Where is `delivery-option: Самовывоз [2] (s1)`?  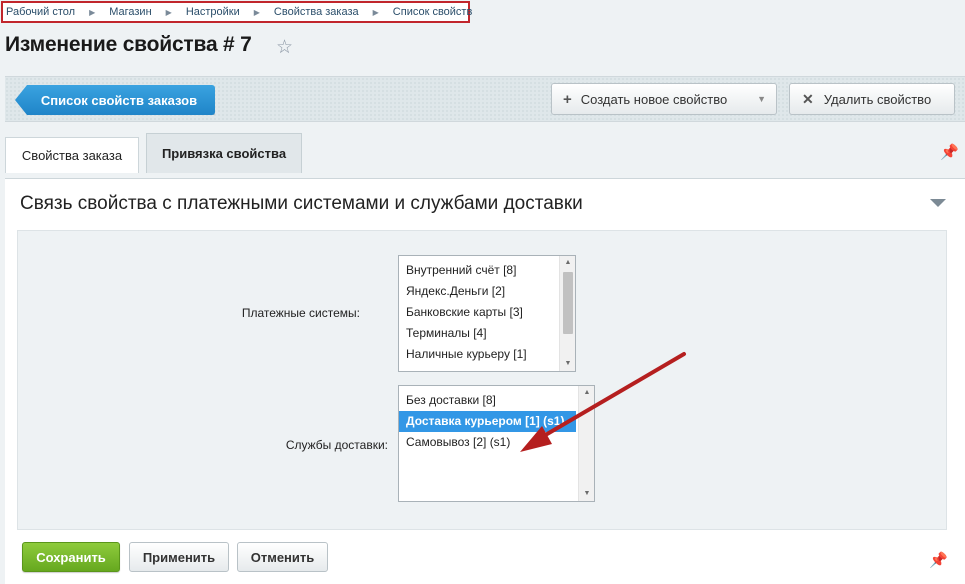 delivery-option: Самовывоз [2] (s1) is located at coordinates (496, 442).